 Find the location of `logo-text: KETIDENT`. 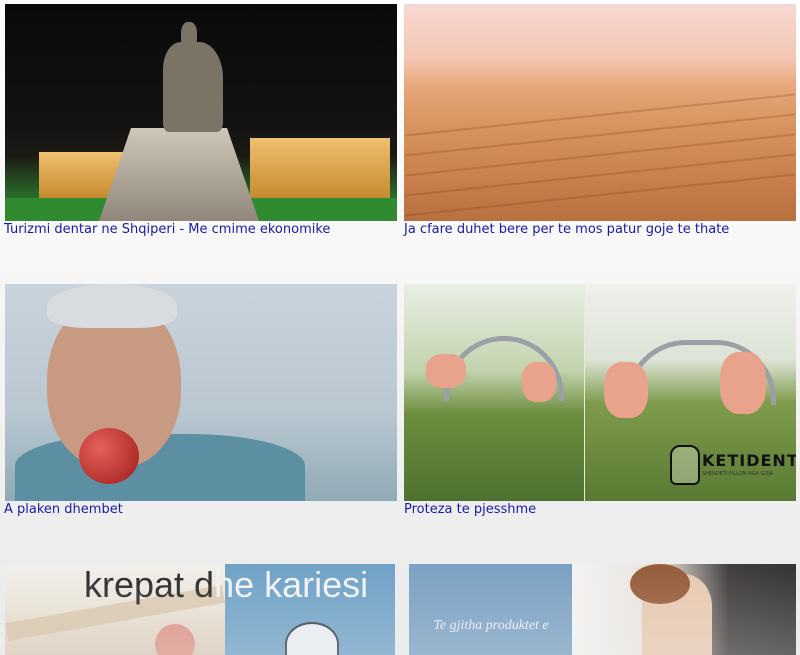

logo-text: KETIDENT is located at coordinates (749, 460).